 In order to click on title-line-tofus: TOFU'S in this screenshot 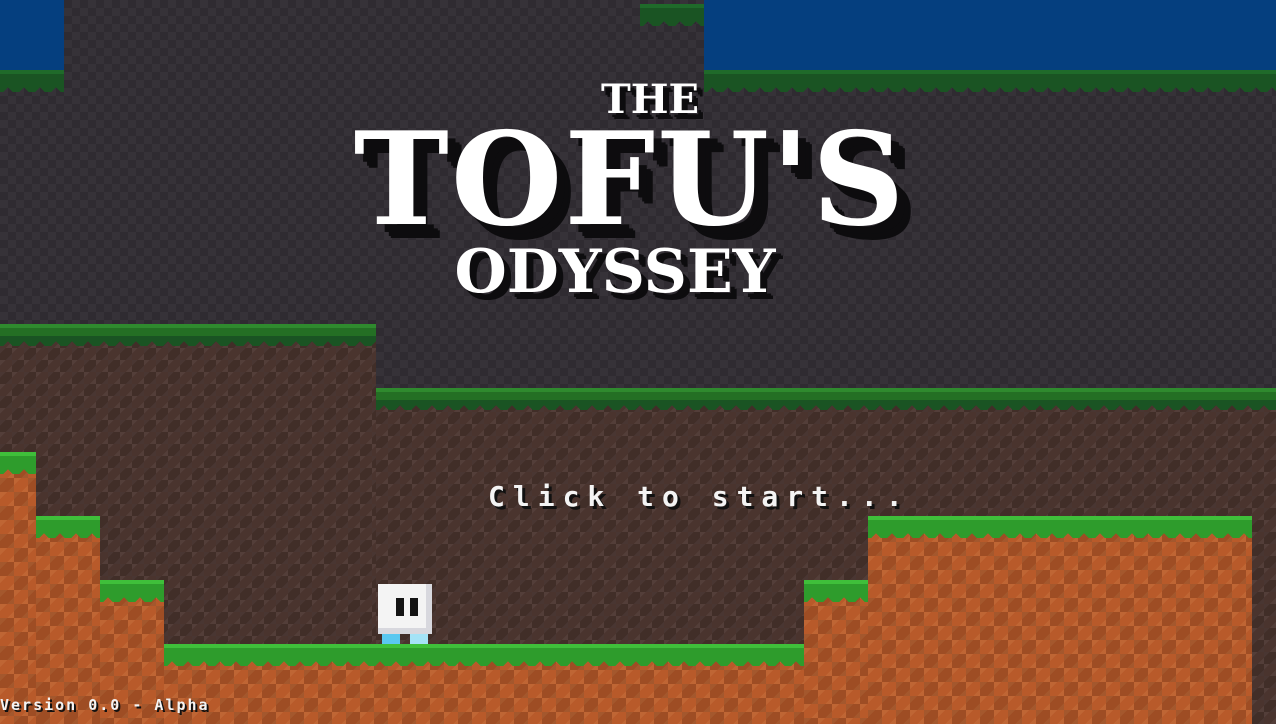, I will do `click(630, 180)`.